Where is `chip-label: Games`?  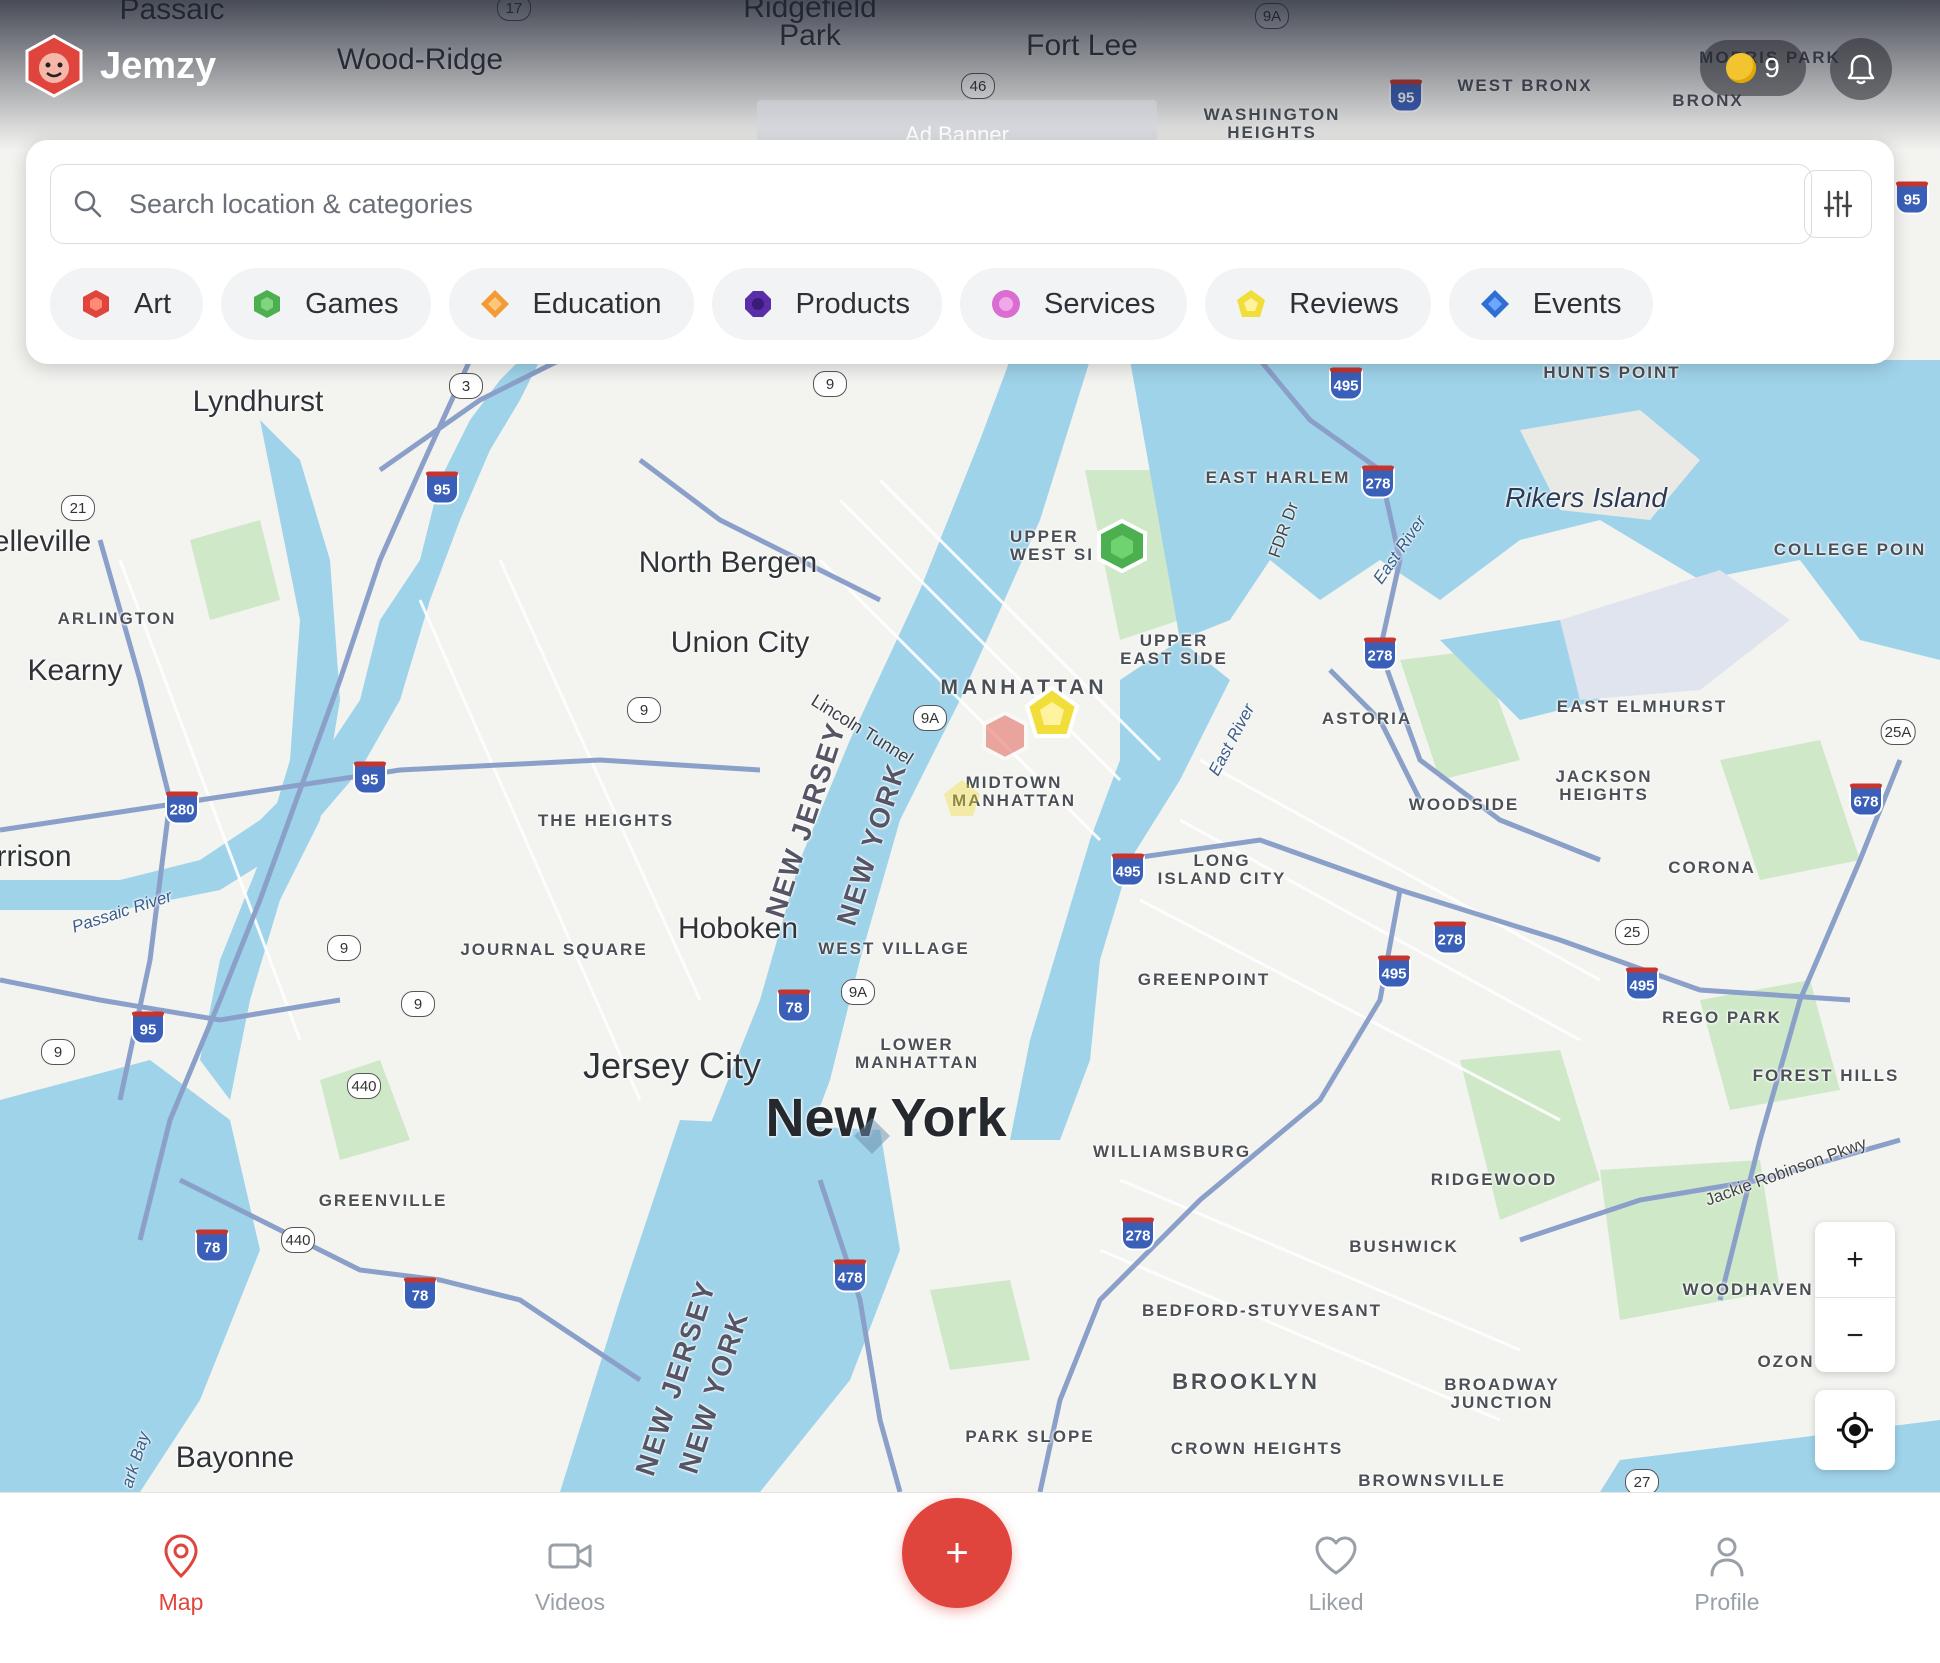 chip-label: Games is located at coordinates (352, 303).